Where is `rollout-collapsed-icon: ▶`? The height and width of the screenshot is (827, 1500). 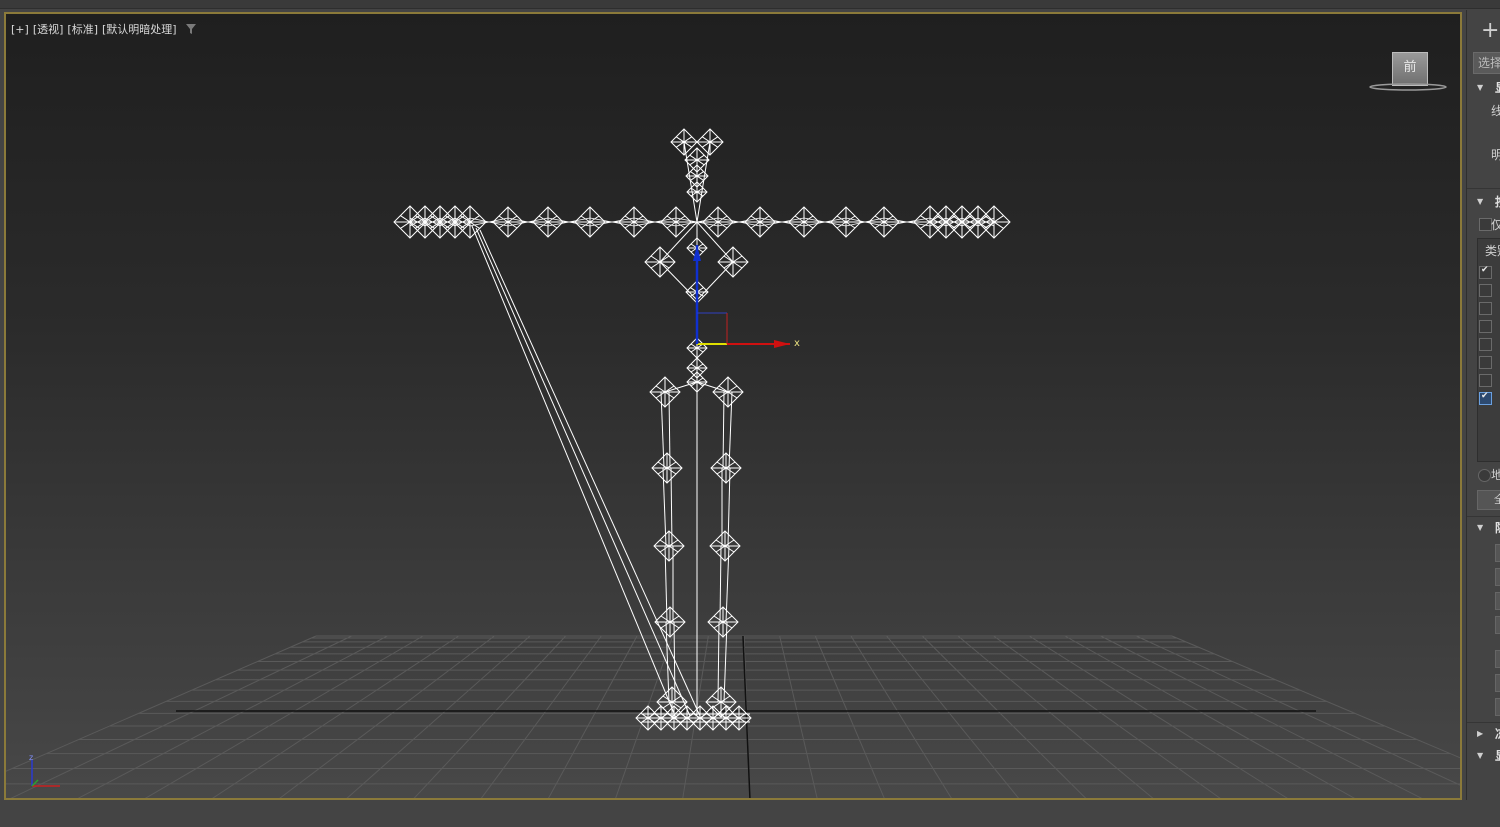 rollout-collapsed-icon: ▶ is located at coordinates (1480, 733).